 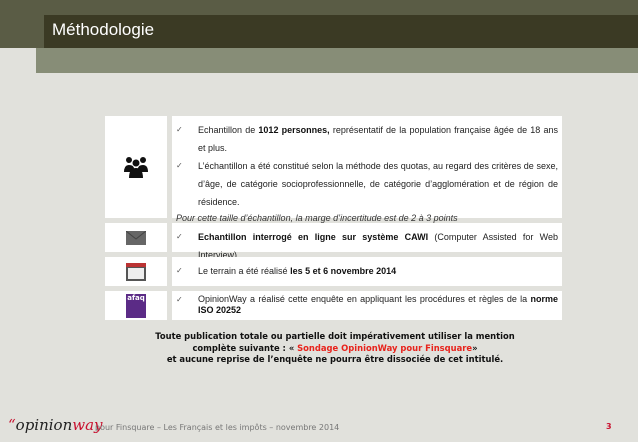 What do you see at coordinates (244, 271) in the screenshot?
I see `text: Le terrain a été réalisé` at bounding box center [244, 271].